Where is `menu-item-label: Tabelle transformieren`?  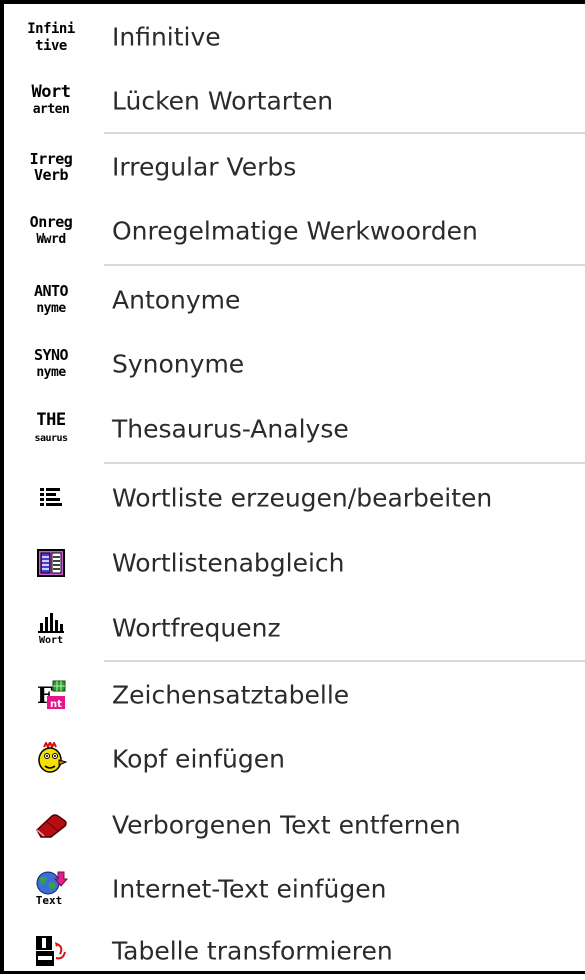 menu-item-label: Tabelle transformieren is located at coordinates (252, 951).